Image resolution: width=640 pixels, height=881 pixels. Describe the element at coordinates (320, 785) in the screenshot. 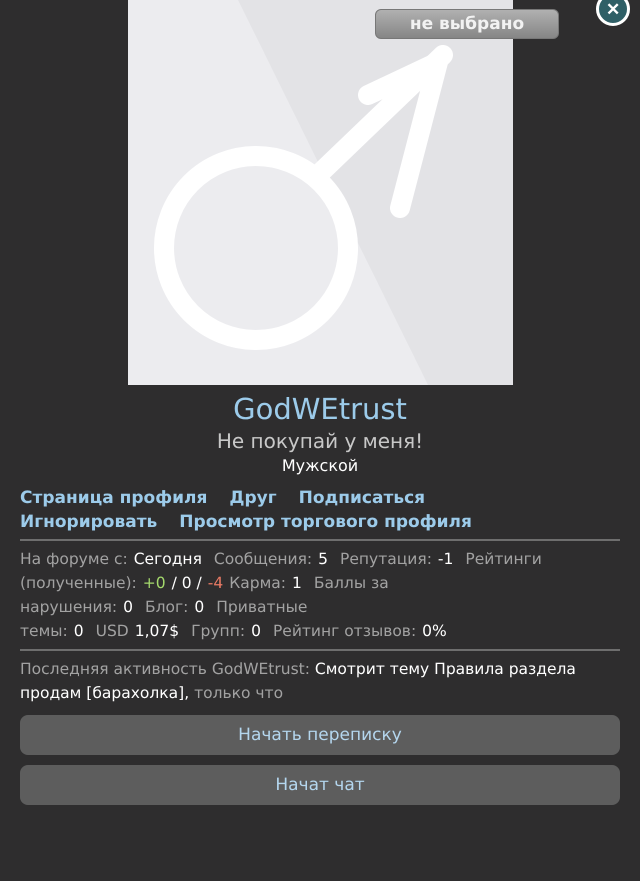

I see `action-button: Начат чат` at that location.